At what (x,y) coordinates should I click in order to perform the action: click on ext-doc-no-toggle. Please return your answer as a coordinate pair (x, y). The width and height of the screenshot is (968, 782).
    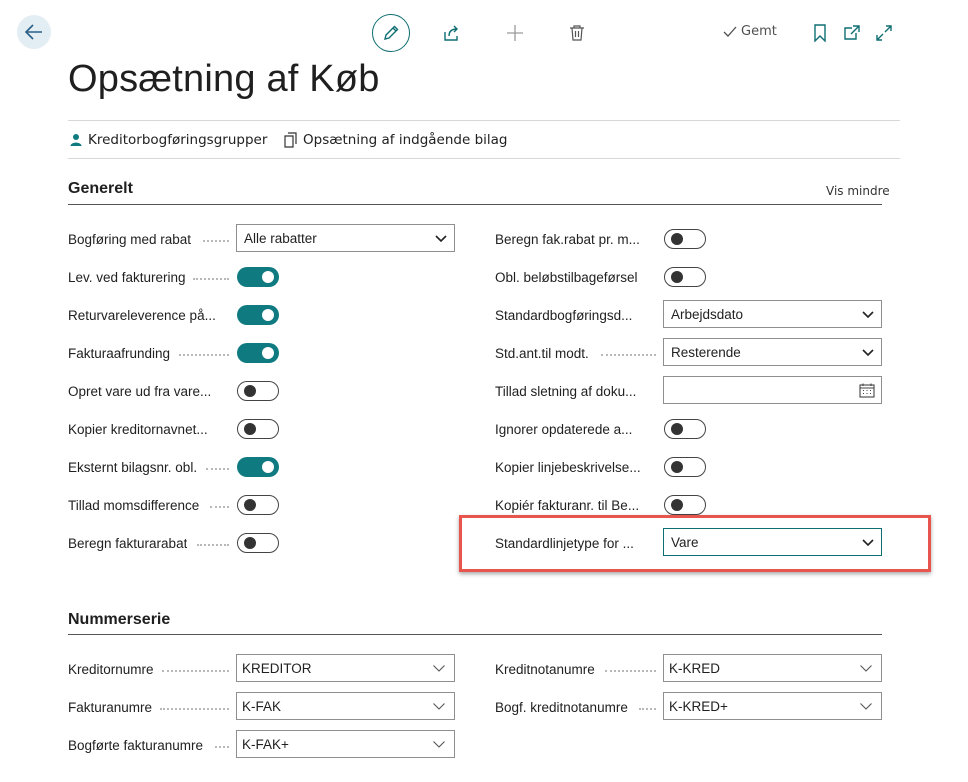
    Looking at the image, I should click on (258, 467).